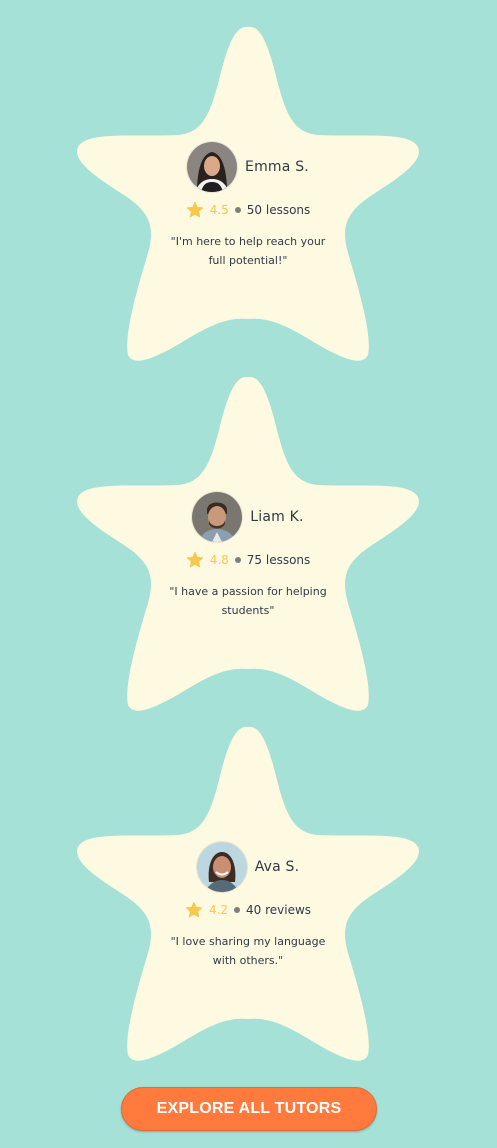 This screenshot has width=497, height=1148. I want to click on tutor-name: Liam K., so click(277, 517).